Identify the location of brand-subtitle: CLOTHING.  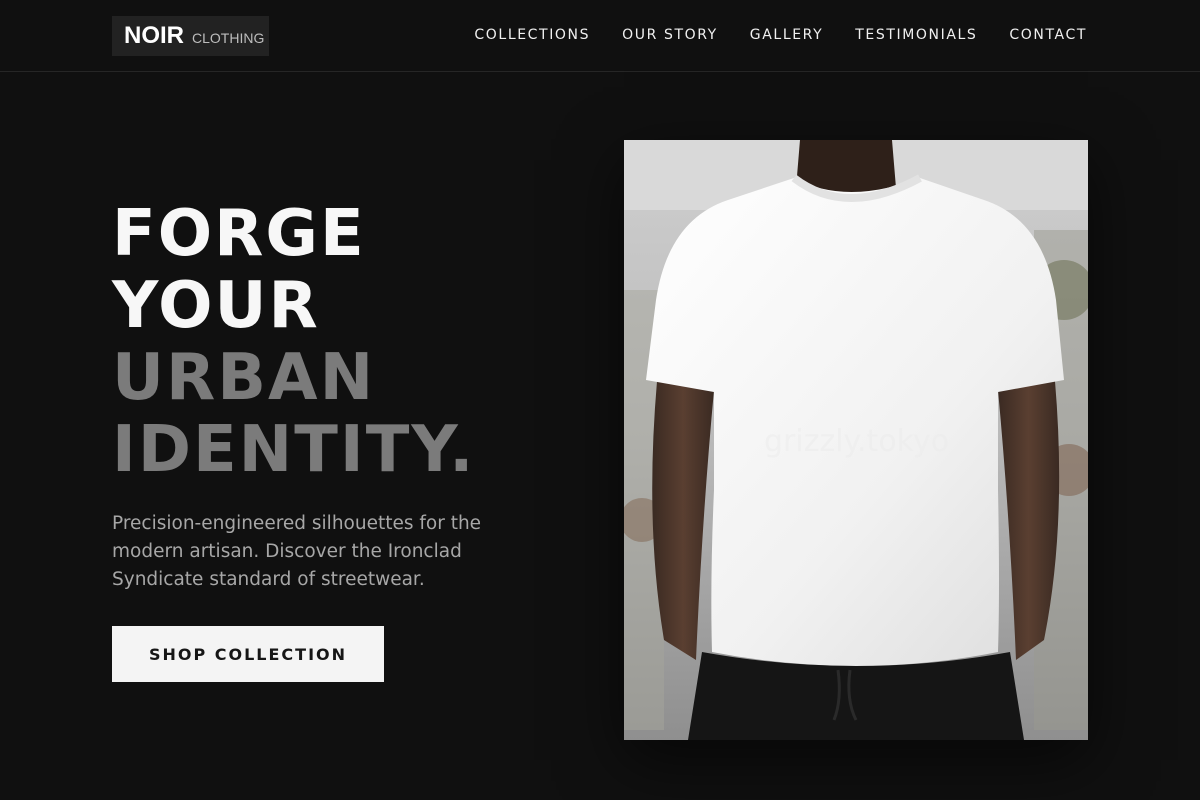
(228, 38).